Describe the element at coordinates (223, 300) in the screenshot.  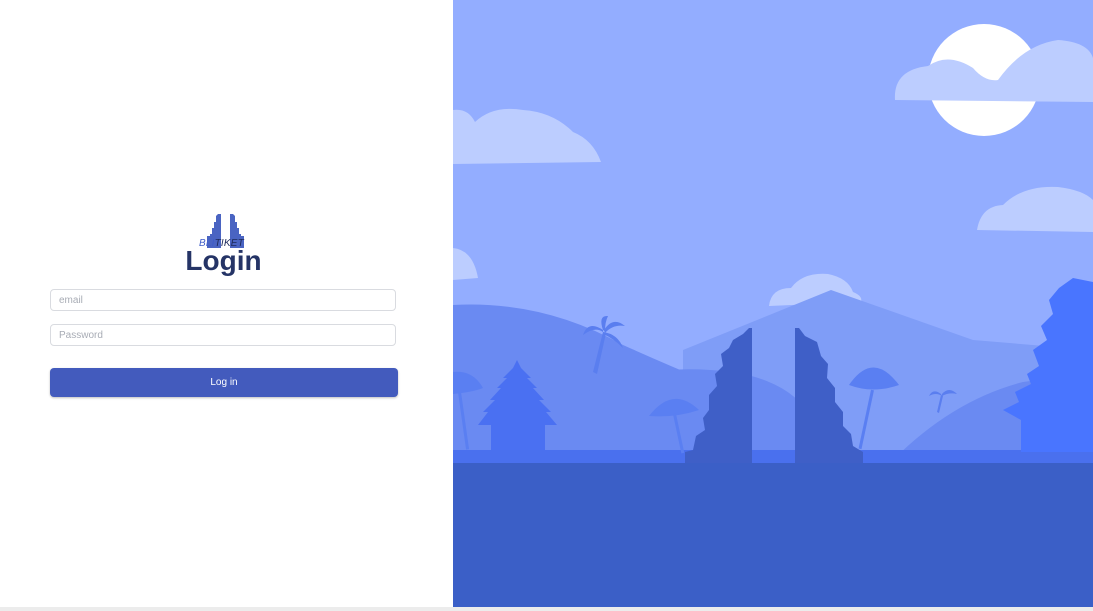
I see `email-field` at that location.